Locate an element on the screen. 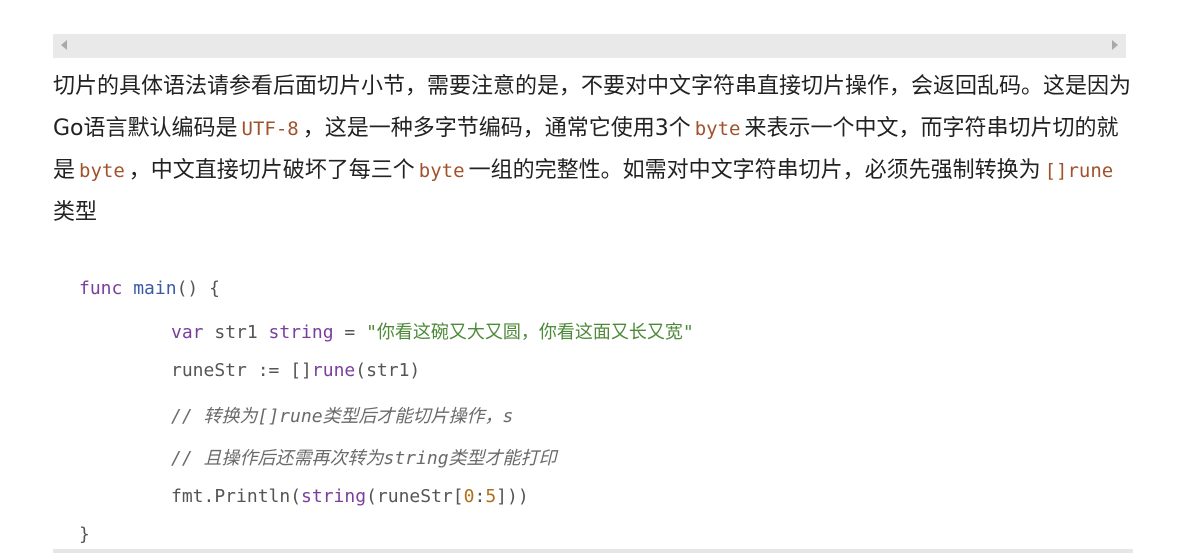 The height and width of the screenshot is (553, 1186). code-text: (runeStr[ is located at coordinates (415, 496).